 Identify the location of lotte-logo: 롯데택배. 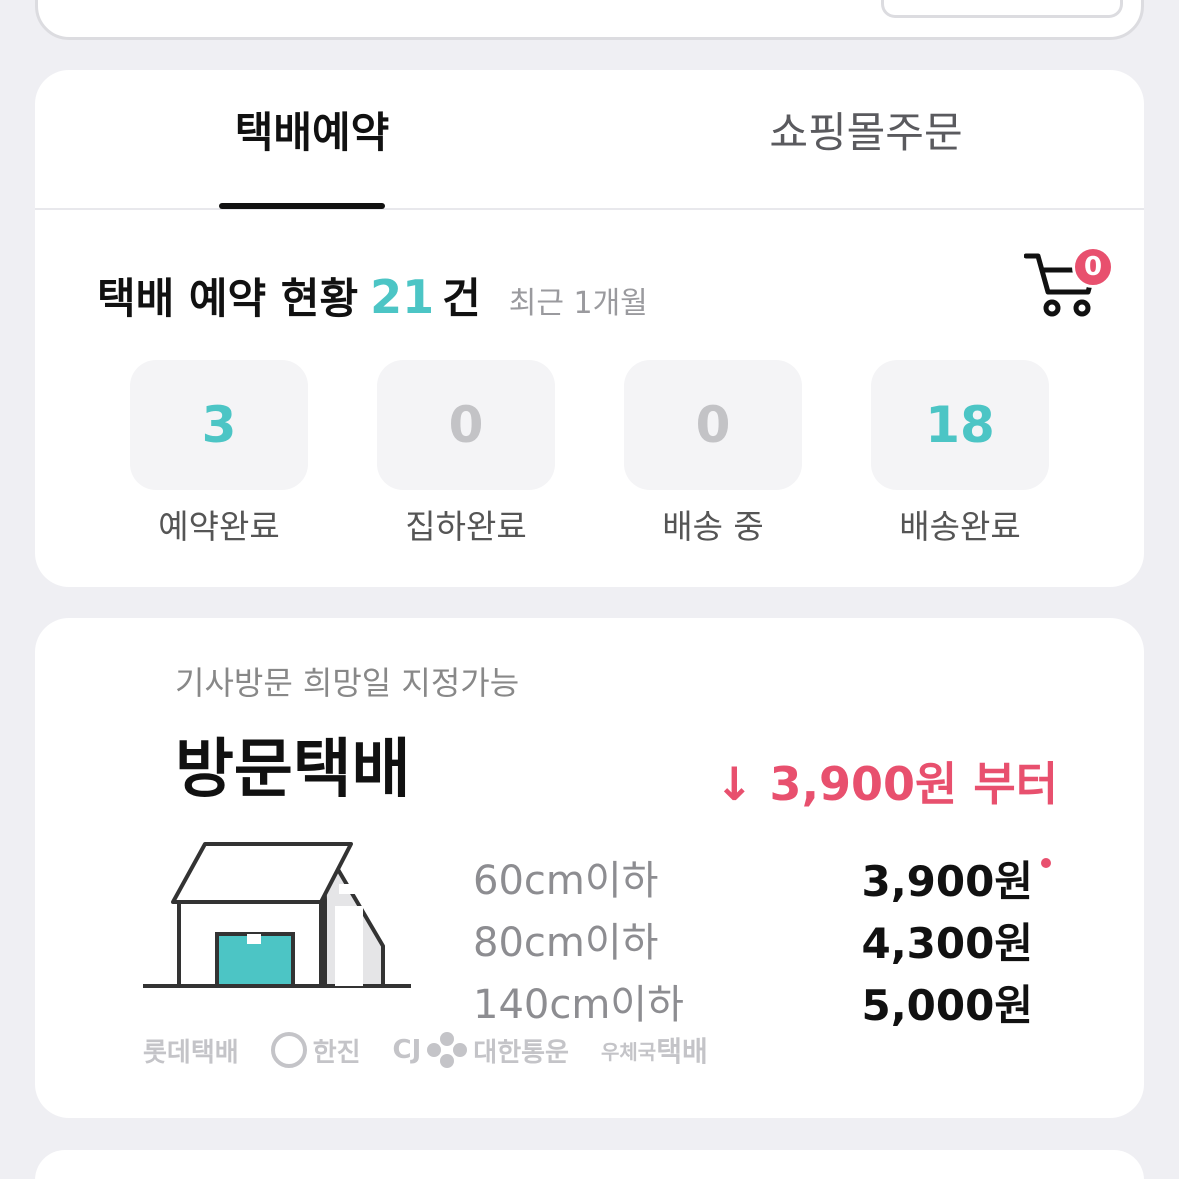
(191, 1052).